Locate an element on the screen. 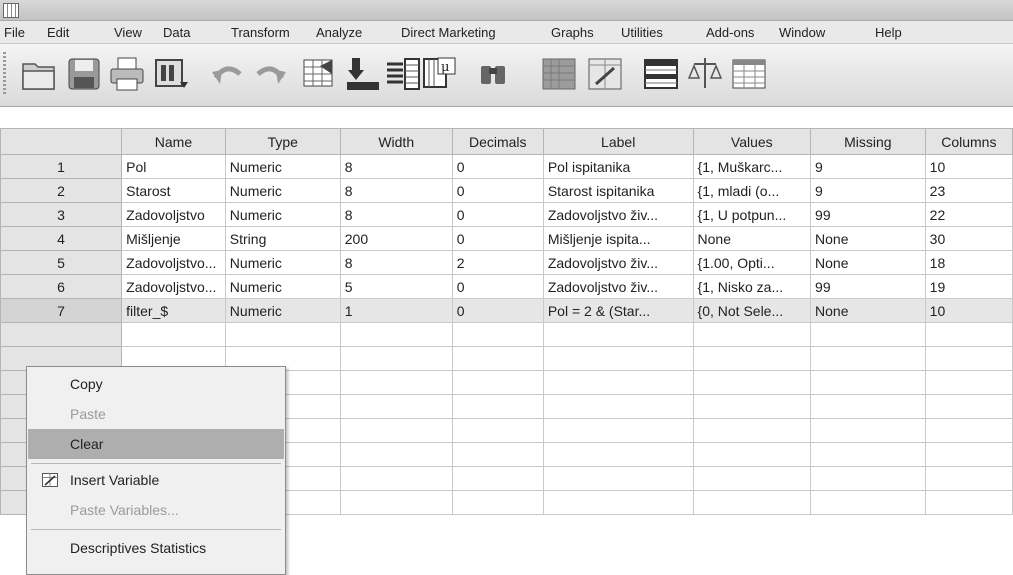 This screenshot has height=575, width=1013. goto-case-icon is located at coordinates (319, 74).